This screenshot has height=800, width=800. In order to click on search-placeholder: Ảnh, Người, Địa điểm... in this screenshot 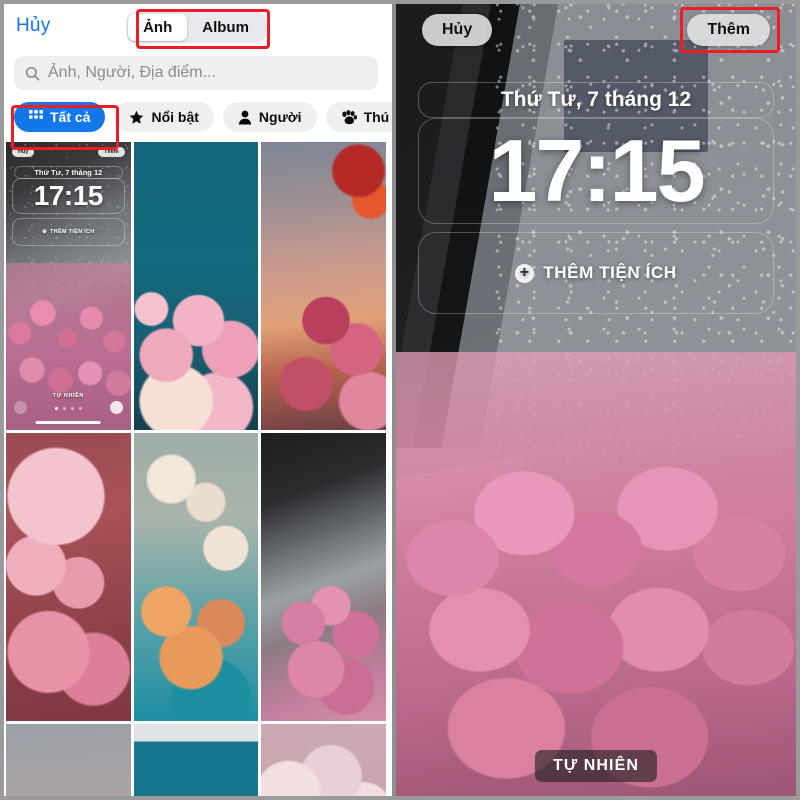, I will do `click(132, 72)`.